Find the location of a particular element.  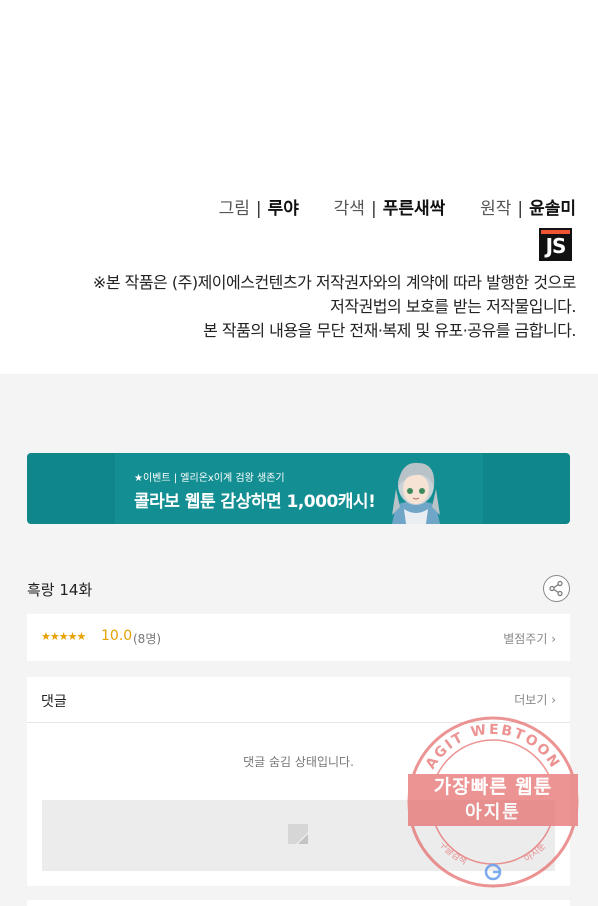

share-button is located at coordinates (556, 588).